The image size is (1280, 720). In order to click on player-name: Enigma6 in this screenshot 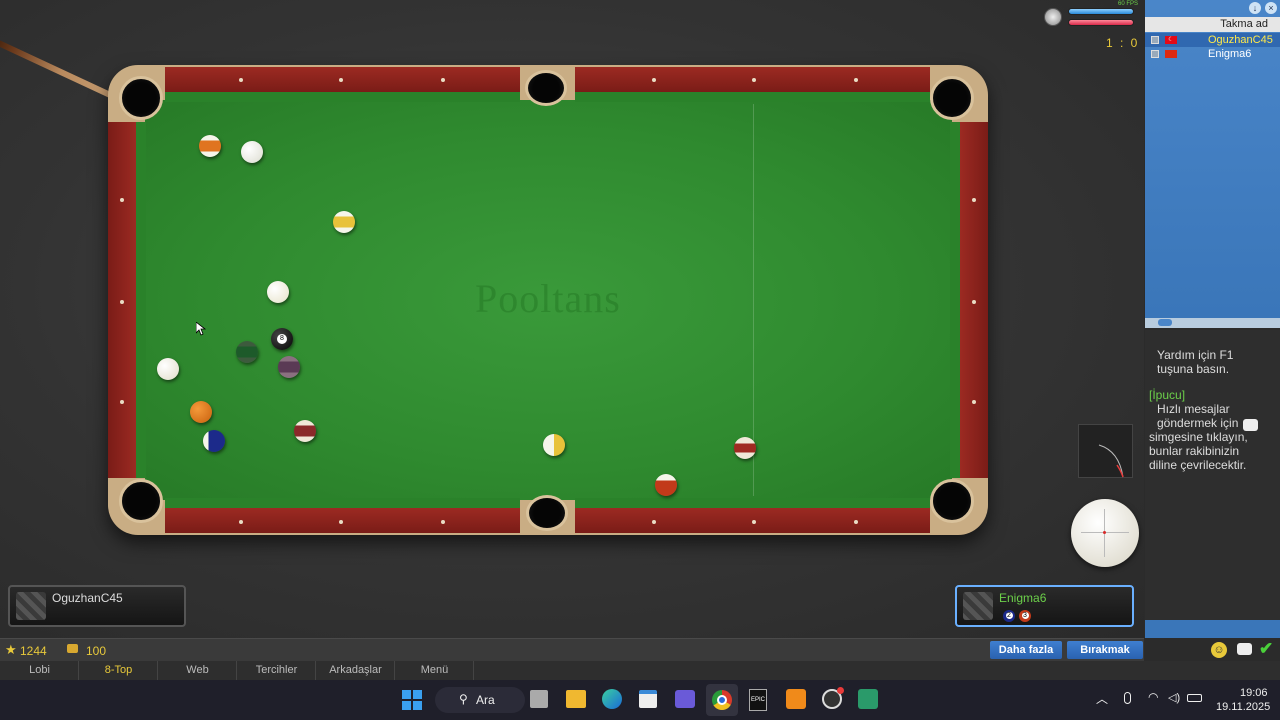, I will do `click(1023, 598)`.